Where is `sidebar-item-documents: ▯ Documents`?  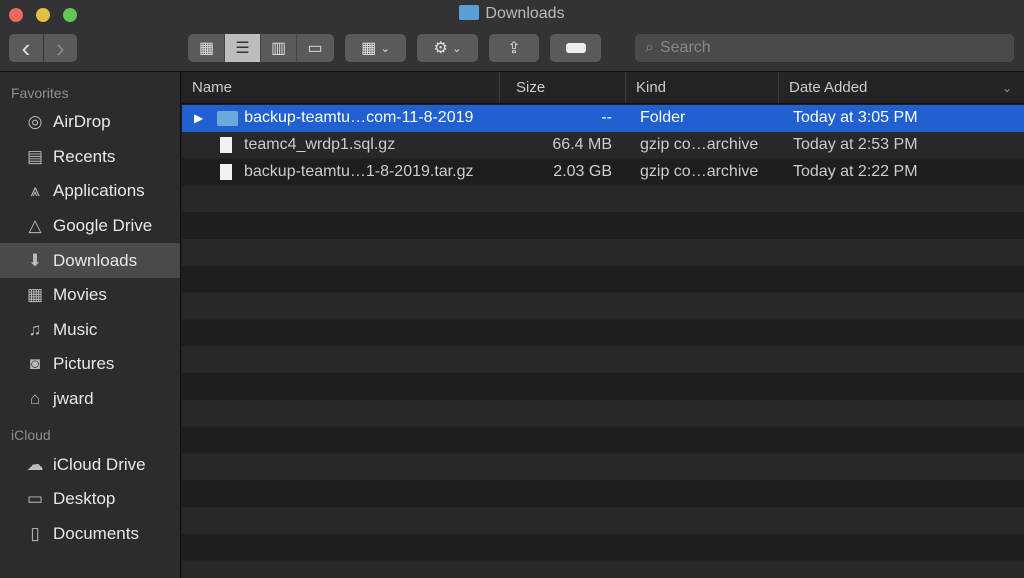
sidebar-item-documents: ▯ Documents is located at coordinates (90, 534).